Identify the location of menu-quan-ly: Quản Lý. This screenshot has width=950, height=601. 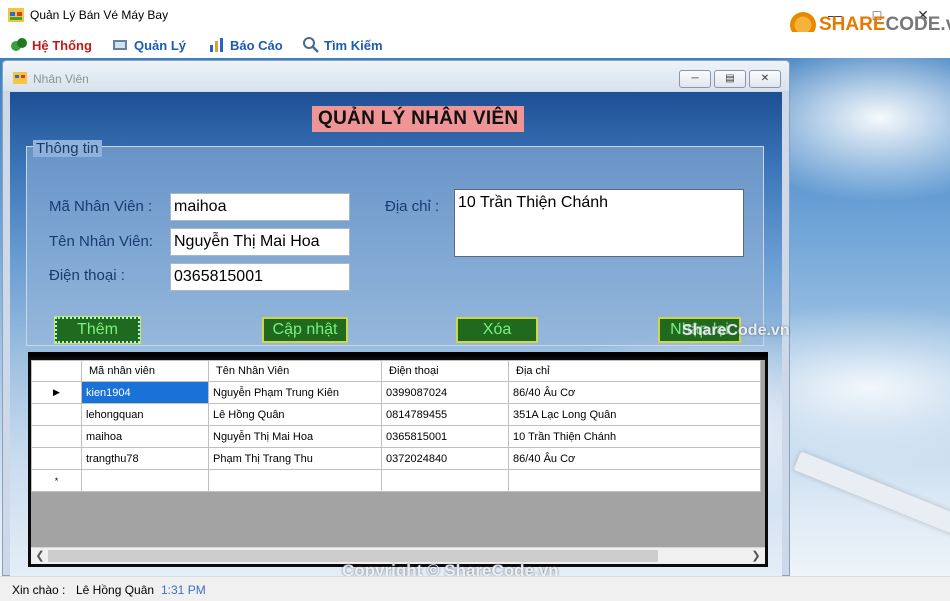
(149, 45).